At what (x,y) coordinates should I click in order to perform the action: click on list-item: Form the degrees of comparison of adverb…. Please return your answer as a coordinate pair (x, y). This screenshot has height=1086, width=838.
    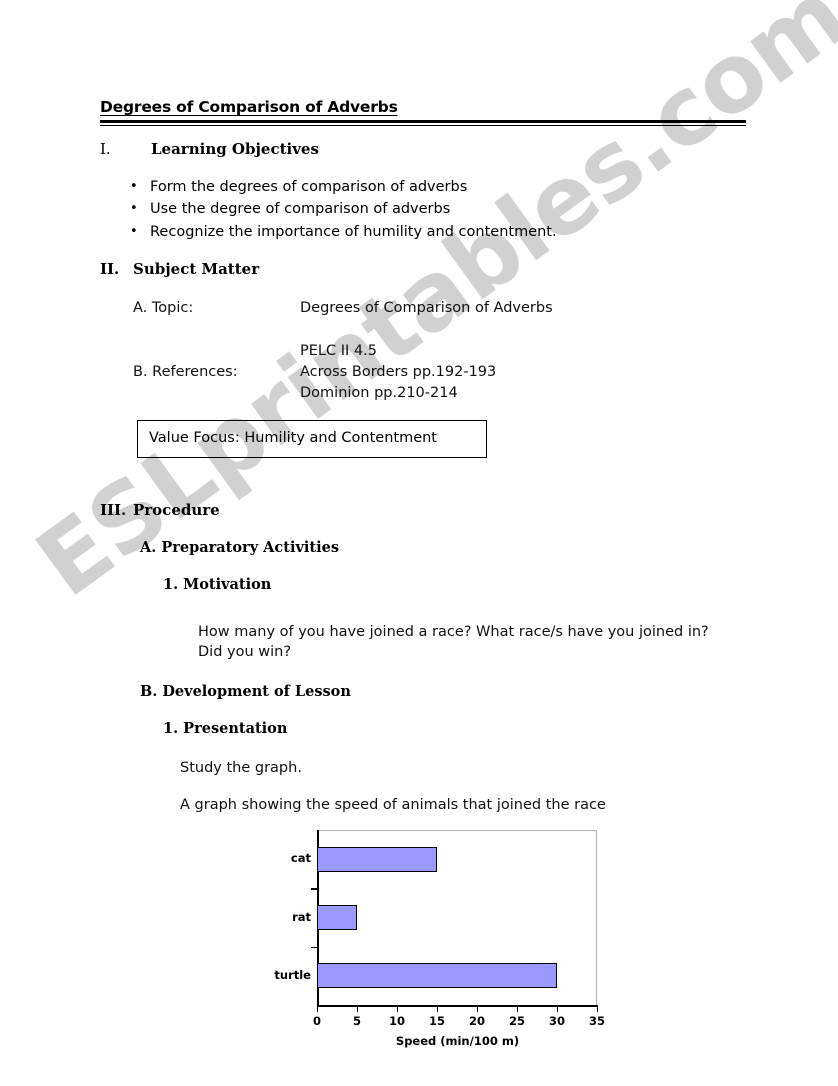
    Looking at the image, I should click on (420, 187).